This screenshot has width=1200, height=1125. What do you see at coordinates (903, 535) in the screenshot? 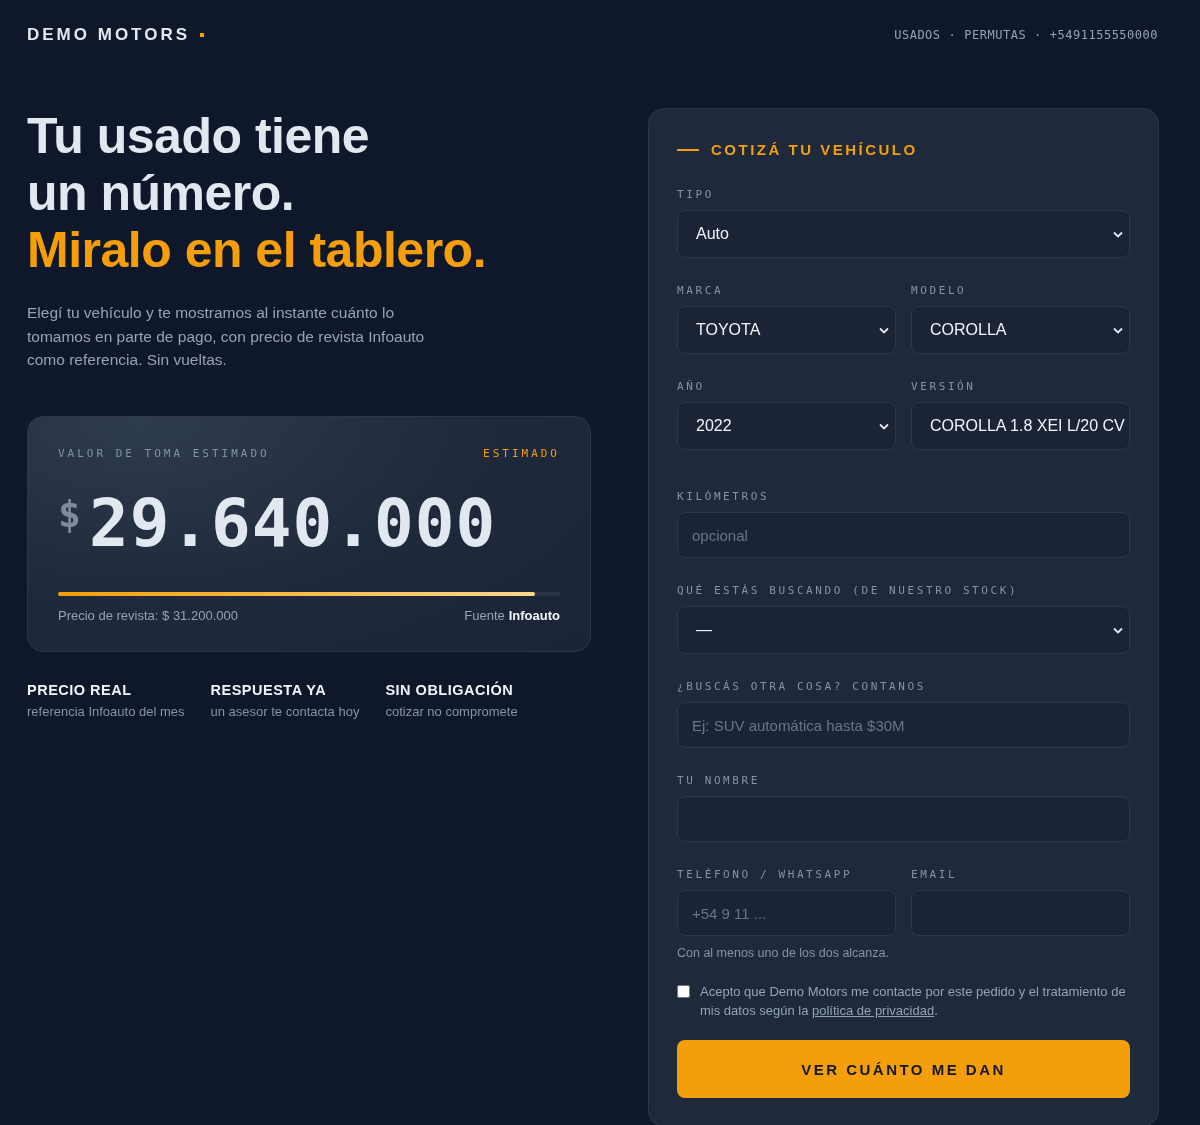
I see `input-field: opcional` at bounding box center [903, 535].